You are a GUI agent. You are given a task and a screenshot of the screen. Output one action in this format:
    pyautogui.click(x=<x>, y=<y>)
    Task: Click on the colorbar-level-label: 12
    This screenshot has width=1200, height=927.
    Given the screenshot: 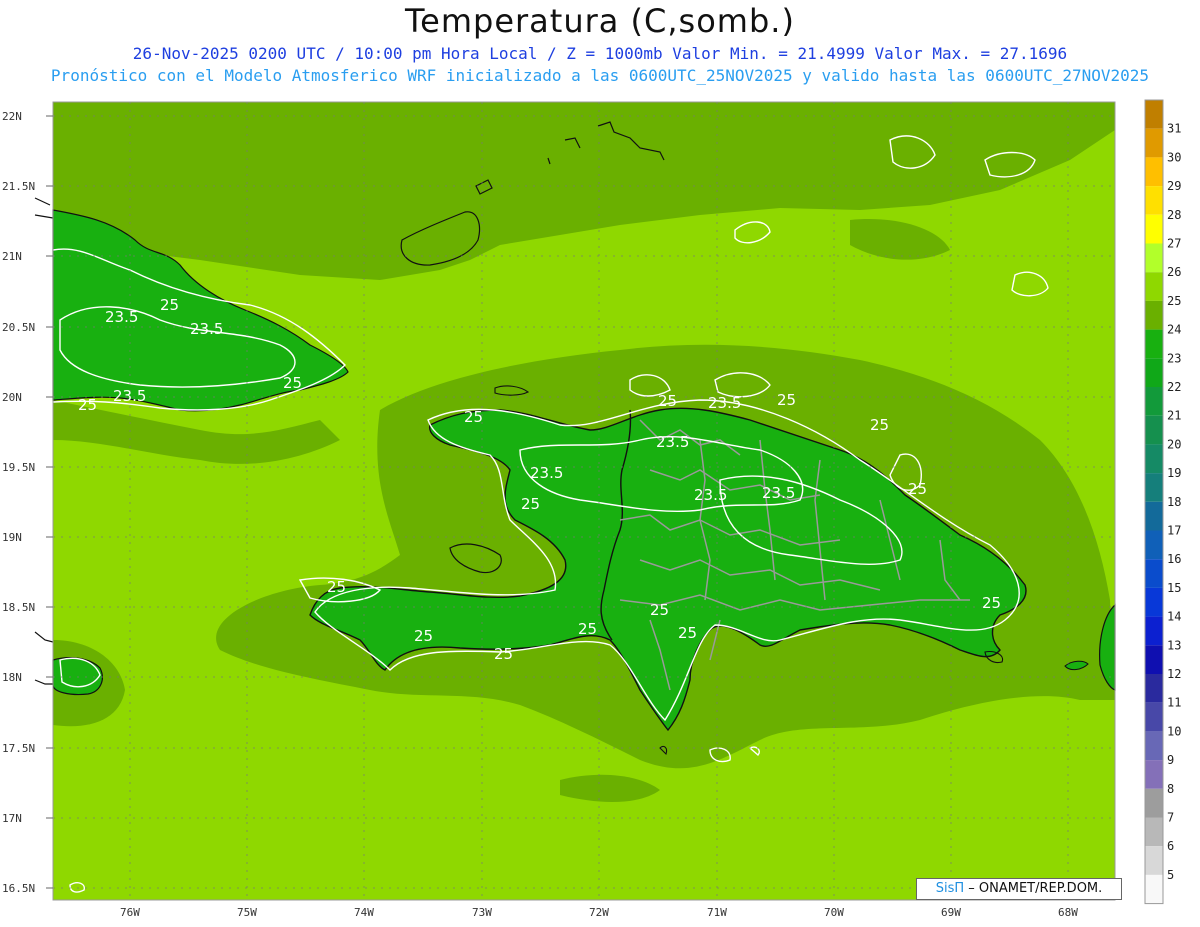 What is the action you would take?
    pyautogui.click(x=1174, y=674)
    